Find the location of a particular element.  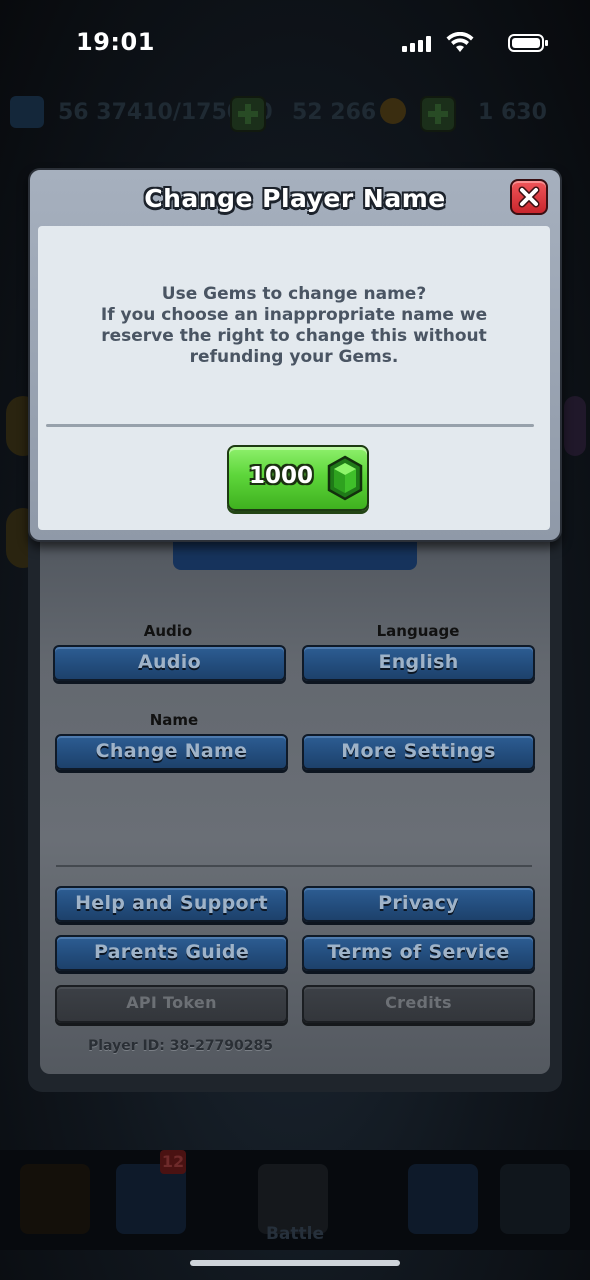

player-id: Player ID: 38-27790285 is located at coordinates (181, 1046).